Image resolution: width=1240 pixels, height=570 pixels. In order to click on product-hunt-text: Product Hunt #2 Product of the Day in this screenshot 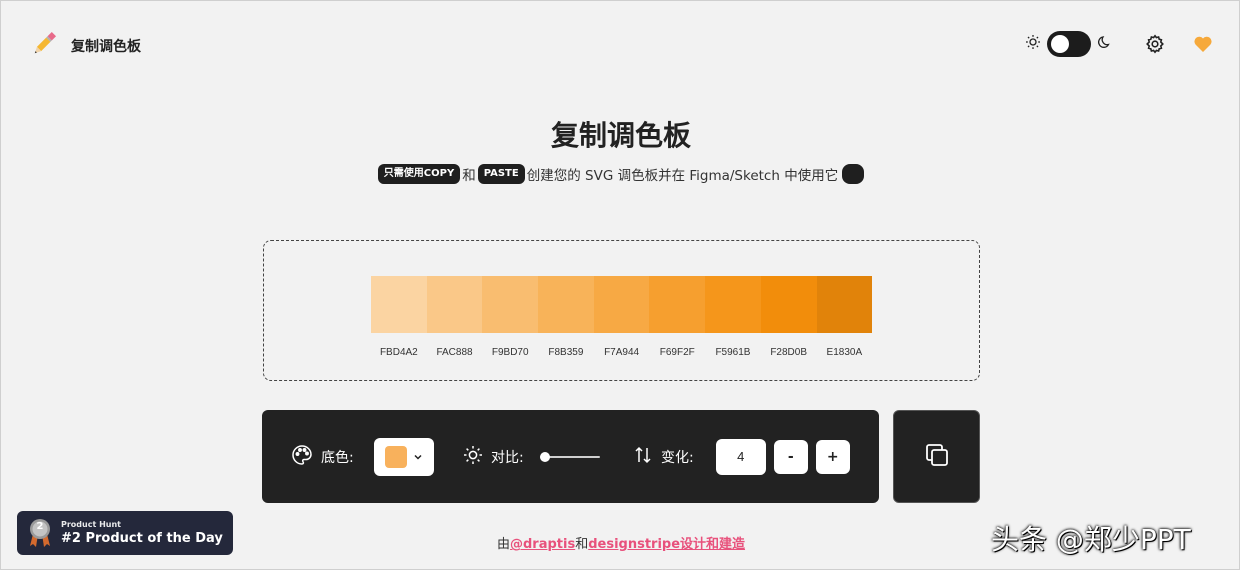, I will do `click(142, 533)`.